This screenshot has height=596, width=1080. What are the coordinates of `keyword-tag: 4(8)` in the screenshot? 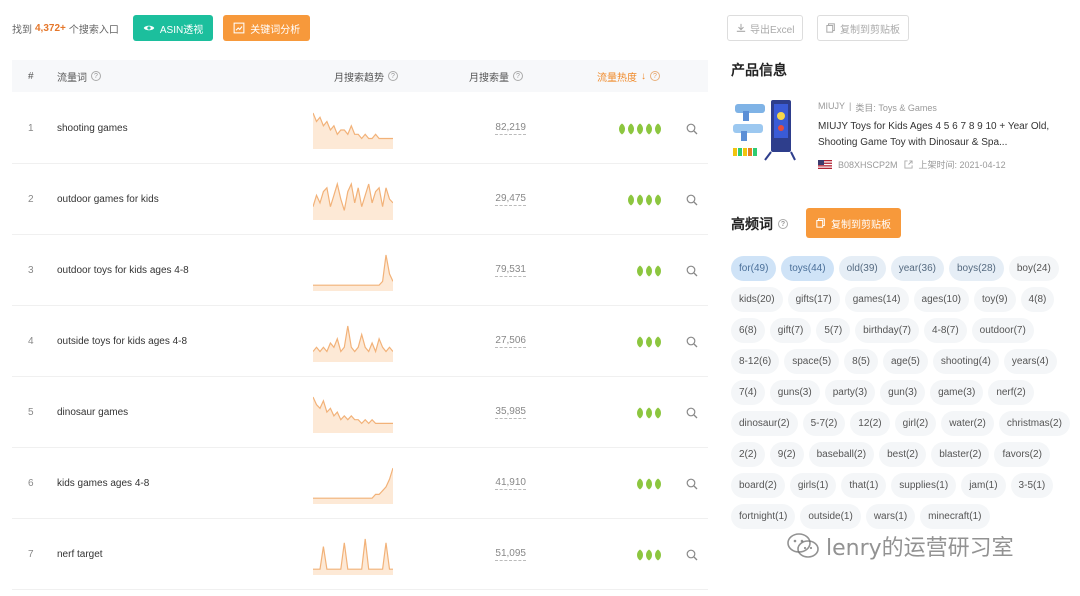 It's located at (1037, 299).